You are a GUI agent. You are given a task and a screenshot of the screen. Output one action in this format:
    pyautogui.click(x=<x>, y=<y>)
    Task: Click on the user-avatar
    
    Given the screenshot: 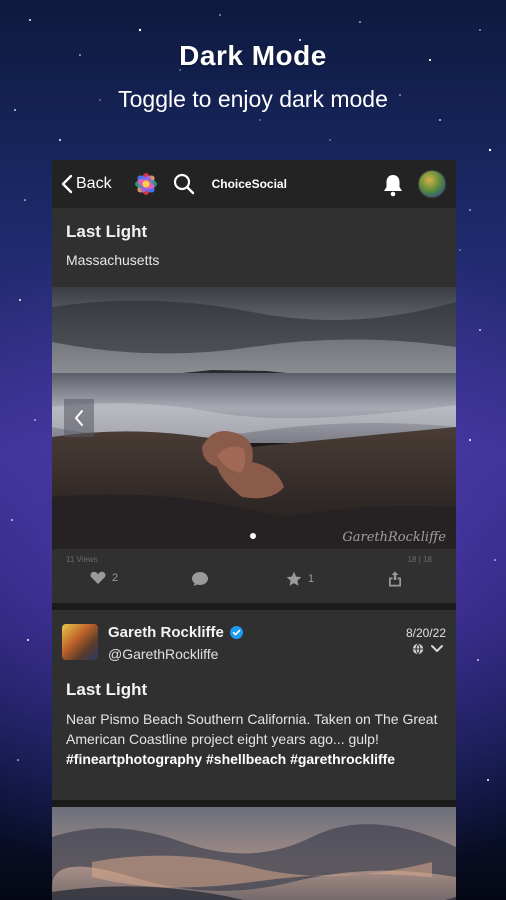 What is the action you would take?
    pyautogui.click(x=432, y=184)
    